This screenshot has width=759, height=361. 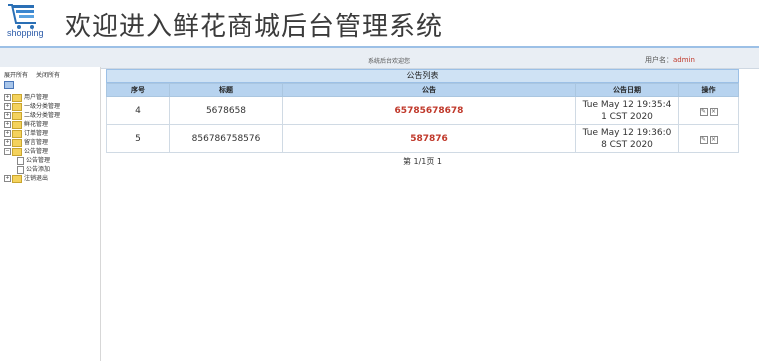 I want to click on sidebar-item-label: 公告添加, so click(x=38, y=169).